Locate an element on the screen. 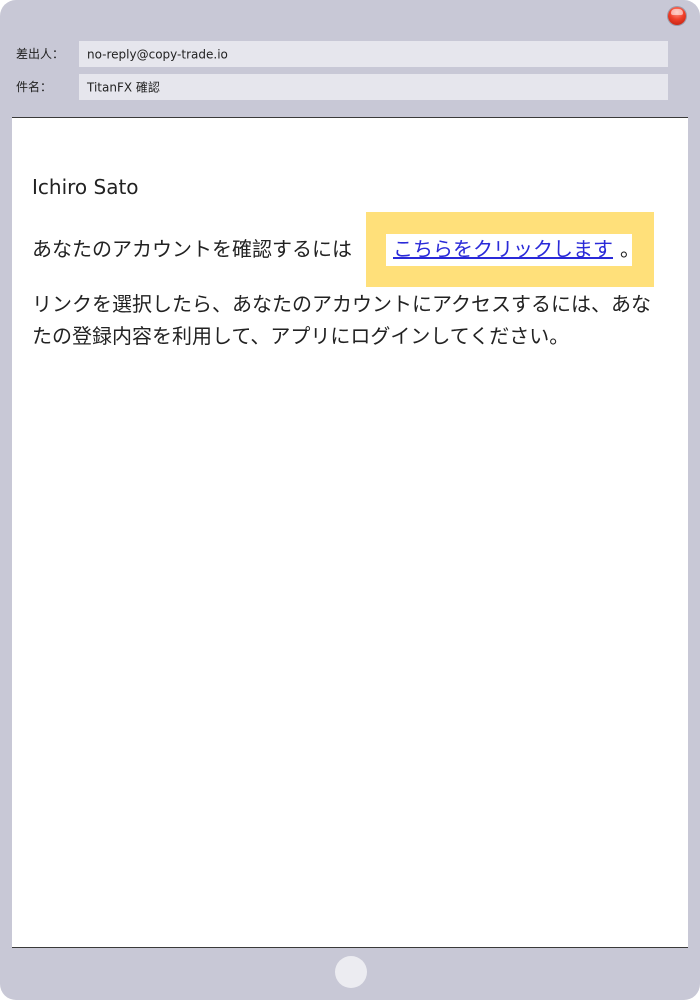 This screenshot has width=700, height=1000. confirm-instruction: あなたのアカウントを確認するには is located at coordinates (192, 249).